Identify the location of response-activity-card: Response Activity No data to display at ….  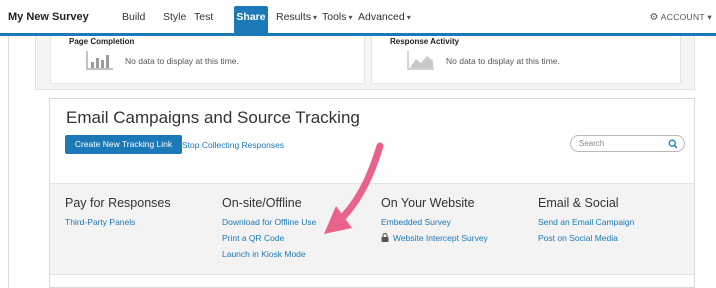
(526, 60).